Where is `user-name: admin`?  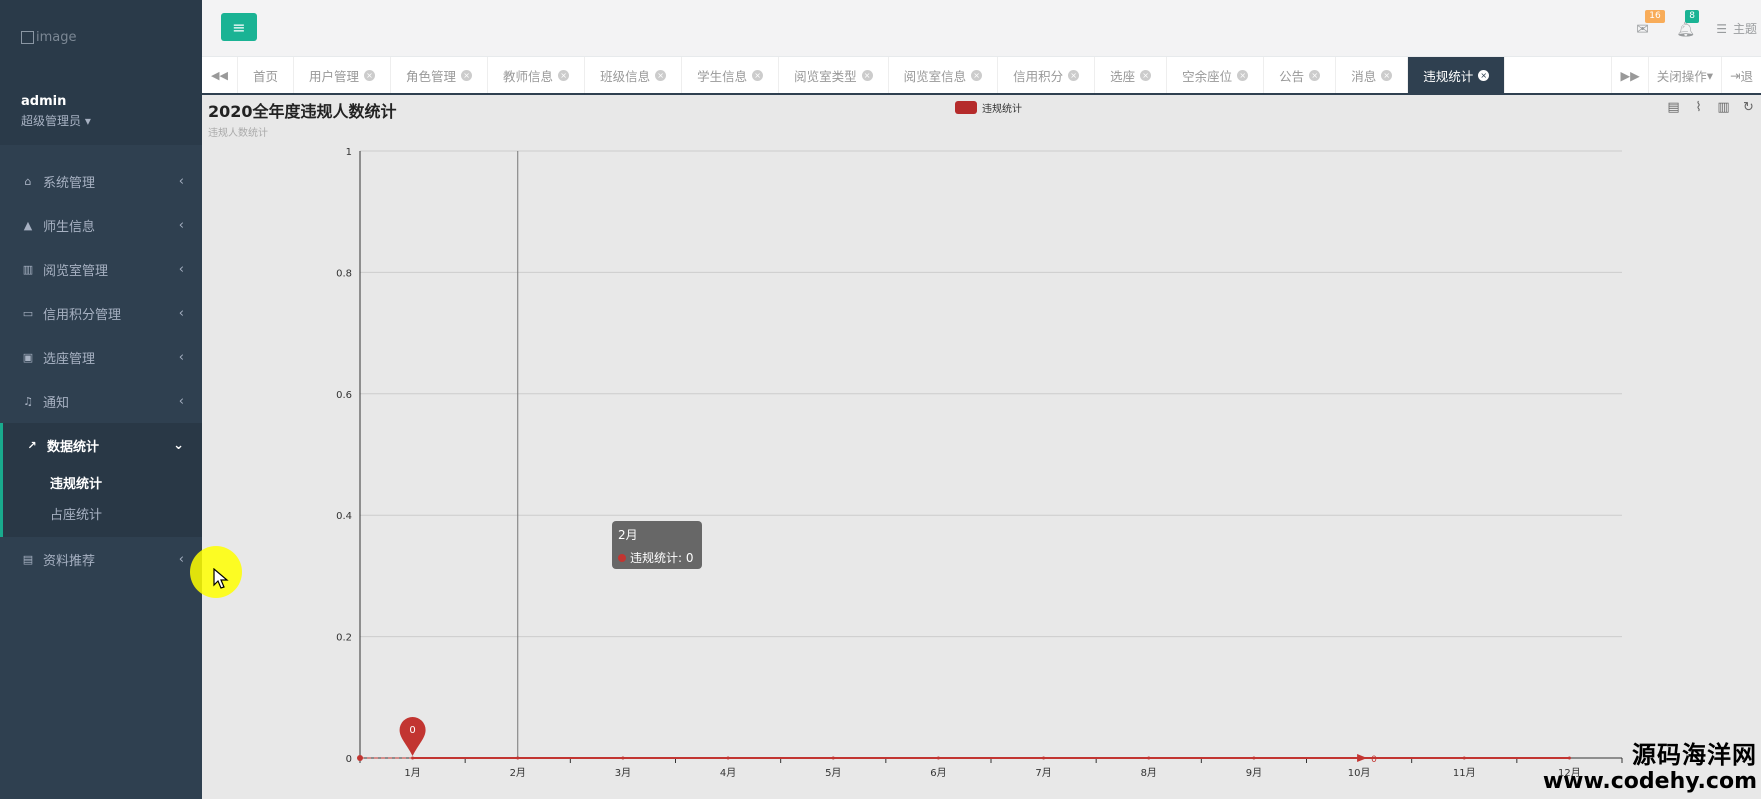
user-name: admin is located at coordinates (43, 101).